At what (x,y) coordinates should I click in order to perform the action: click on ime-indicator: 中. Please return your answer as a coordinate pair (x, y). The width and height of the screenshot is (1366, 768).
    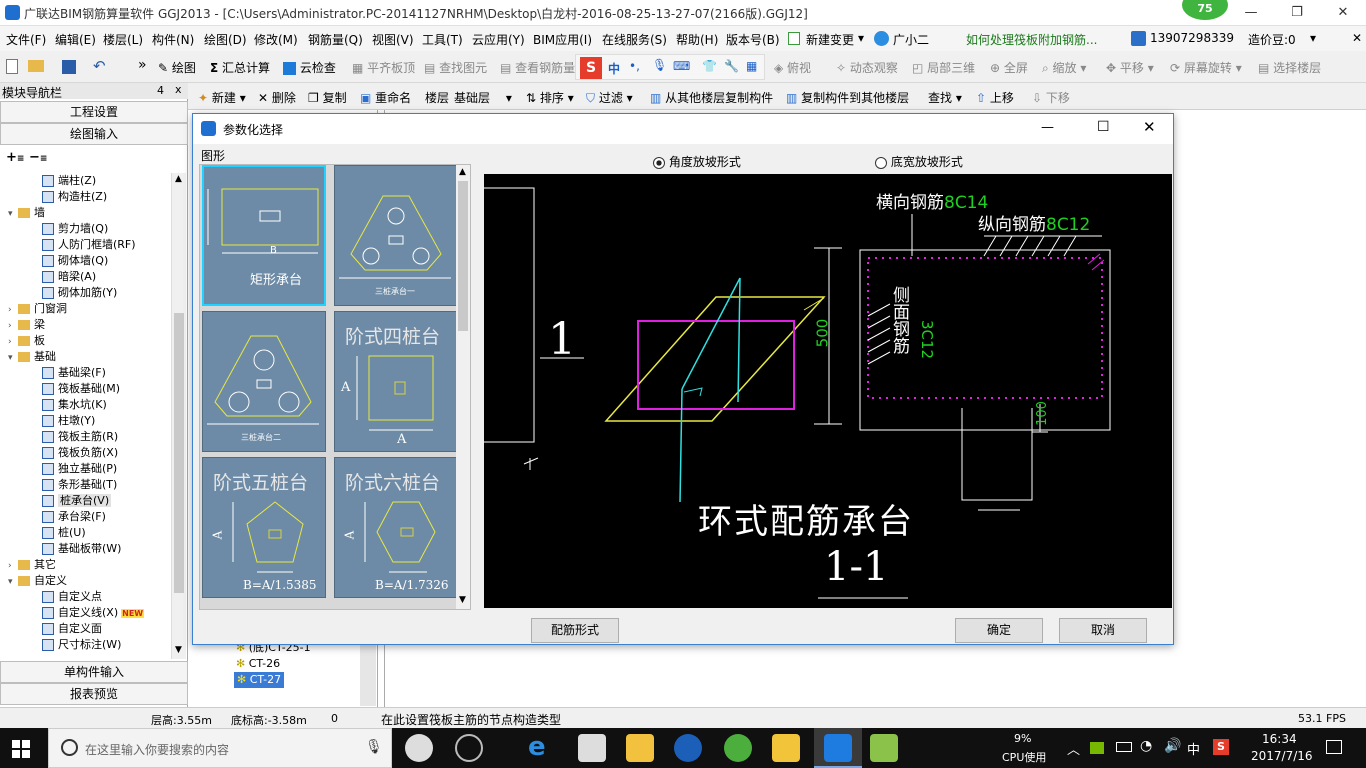
    Looking at the image, I should click on (1193, 748).